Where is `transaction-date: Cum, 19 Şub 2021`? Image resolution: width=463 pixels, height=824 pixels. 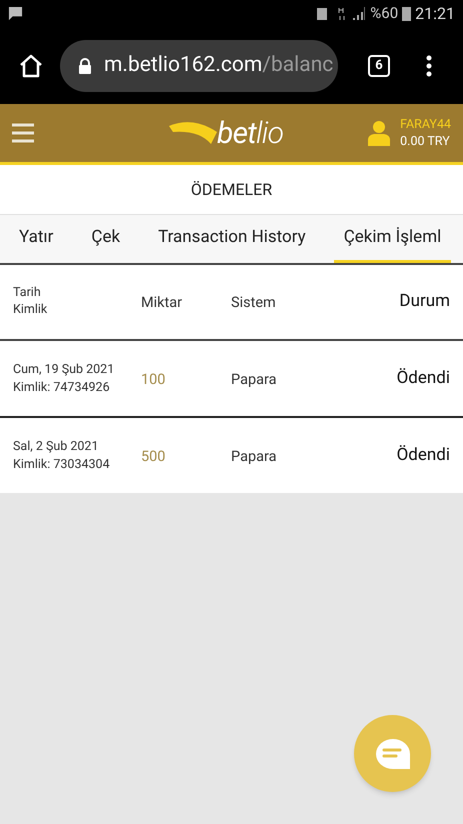 transaction-date: Cum, 19 Şub 2021 is located at coordinates (64, 369).